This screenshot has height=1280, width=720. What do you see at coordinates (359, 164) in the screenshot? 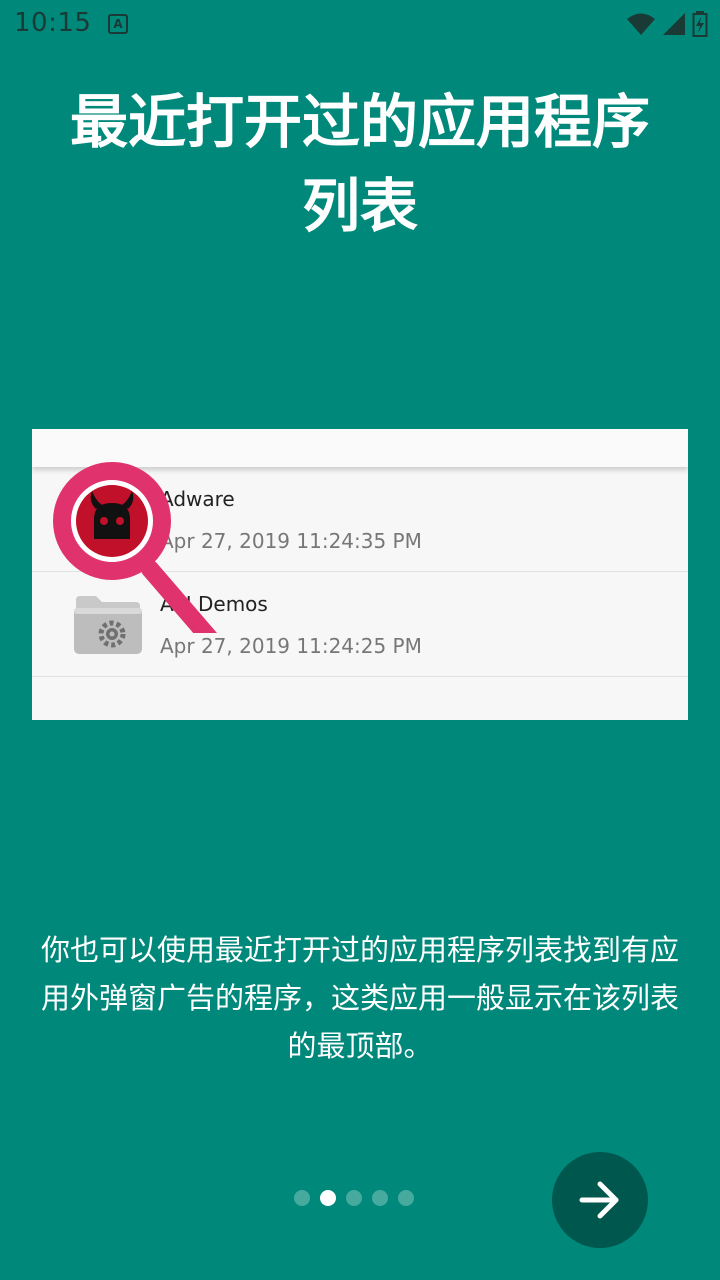
I see `page-title: 最近打开过的应用程序列表` at bounding box center [359, 164].